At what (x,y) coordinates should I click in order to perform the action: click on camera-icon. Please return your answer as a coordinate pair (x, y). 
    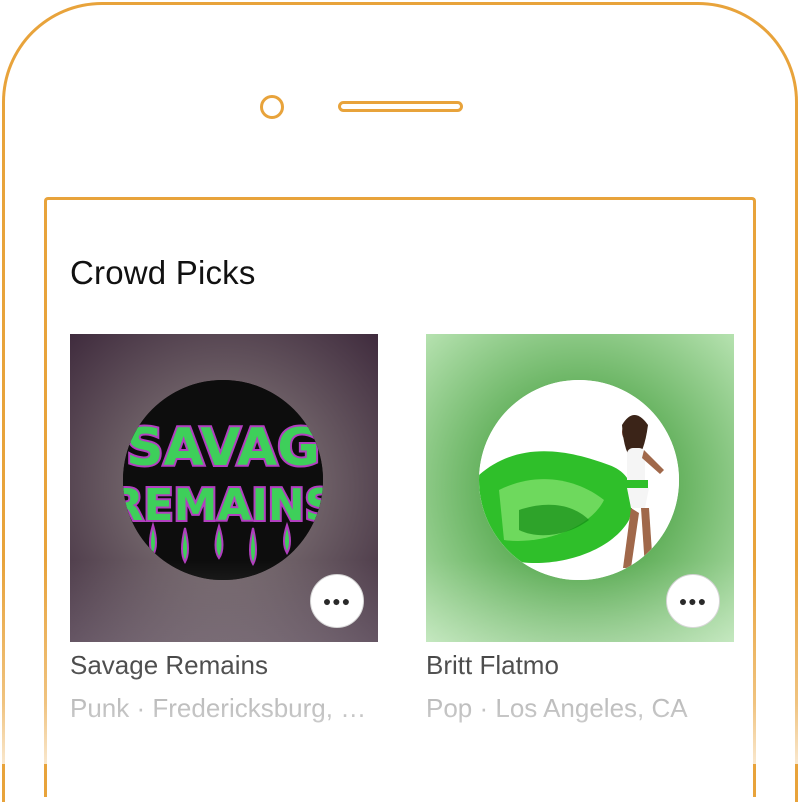
    Looking at the image, I should click on (272, 107).